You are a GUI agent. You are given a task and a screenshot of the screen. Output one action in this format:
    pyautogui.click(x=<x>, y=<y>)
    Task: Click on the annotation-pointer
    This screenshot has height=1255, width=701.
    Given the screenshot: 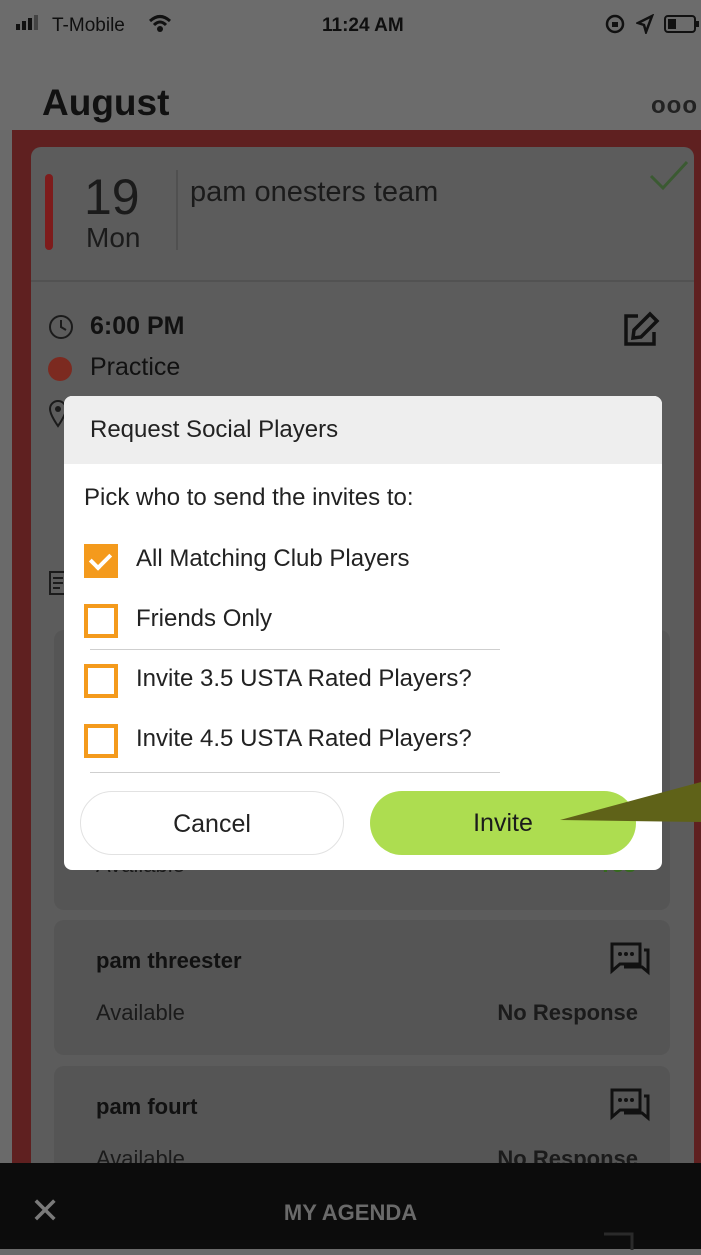 What is the action you would take?
    pyautogui.click(x=630, y=802)
    